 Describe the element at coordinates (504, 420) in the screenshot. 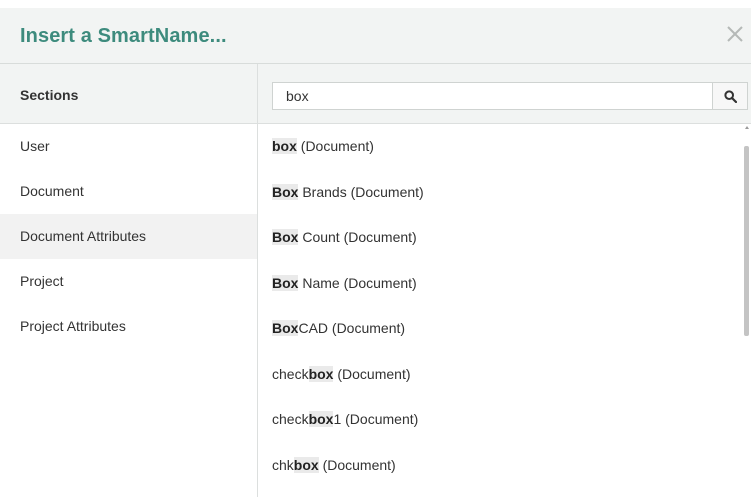

I see `result-item: checkbox1 (Document)` at that location.